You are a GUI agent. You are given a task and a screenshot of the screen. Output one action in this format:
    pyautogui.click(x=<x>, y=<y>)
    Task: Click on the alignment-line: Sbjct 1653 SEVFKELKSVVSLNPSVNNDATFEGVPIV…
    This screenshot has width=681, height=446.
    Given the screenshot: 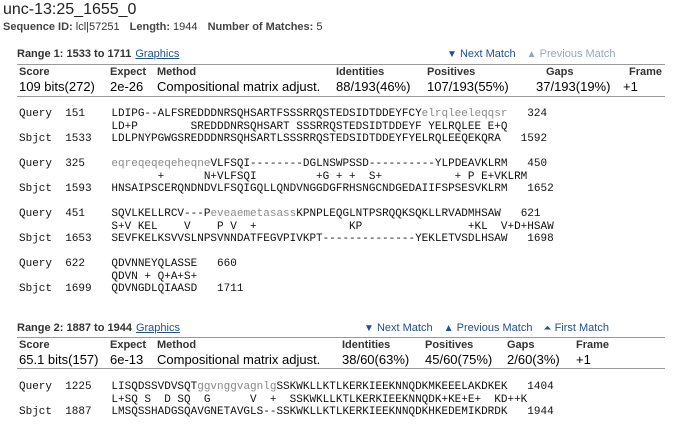 What is the action you would take?
    pyautogui.click(x=286, y=239)
    